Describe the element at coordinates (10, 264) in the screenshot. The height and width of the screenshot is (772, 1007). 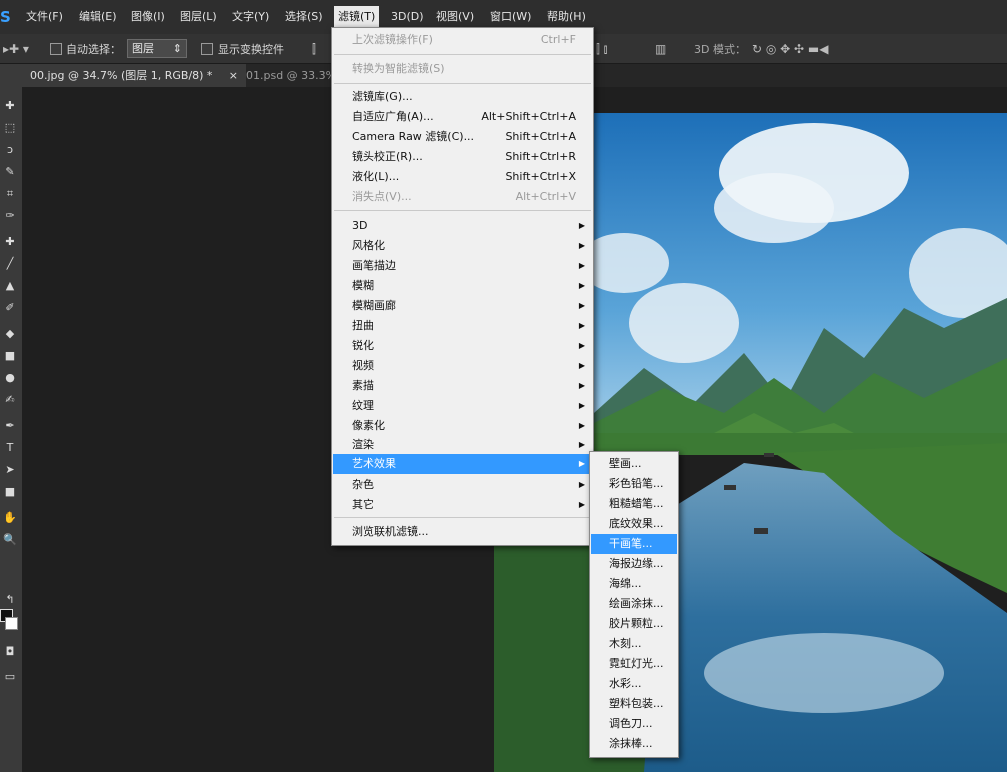
I see `brush-icon: ╱` at that location.